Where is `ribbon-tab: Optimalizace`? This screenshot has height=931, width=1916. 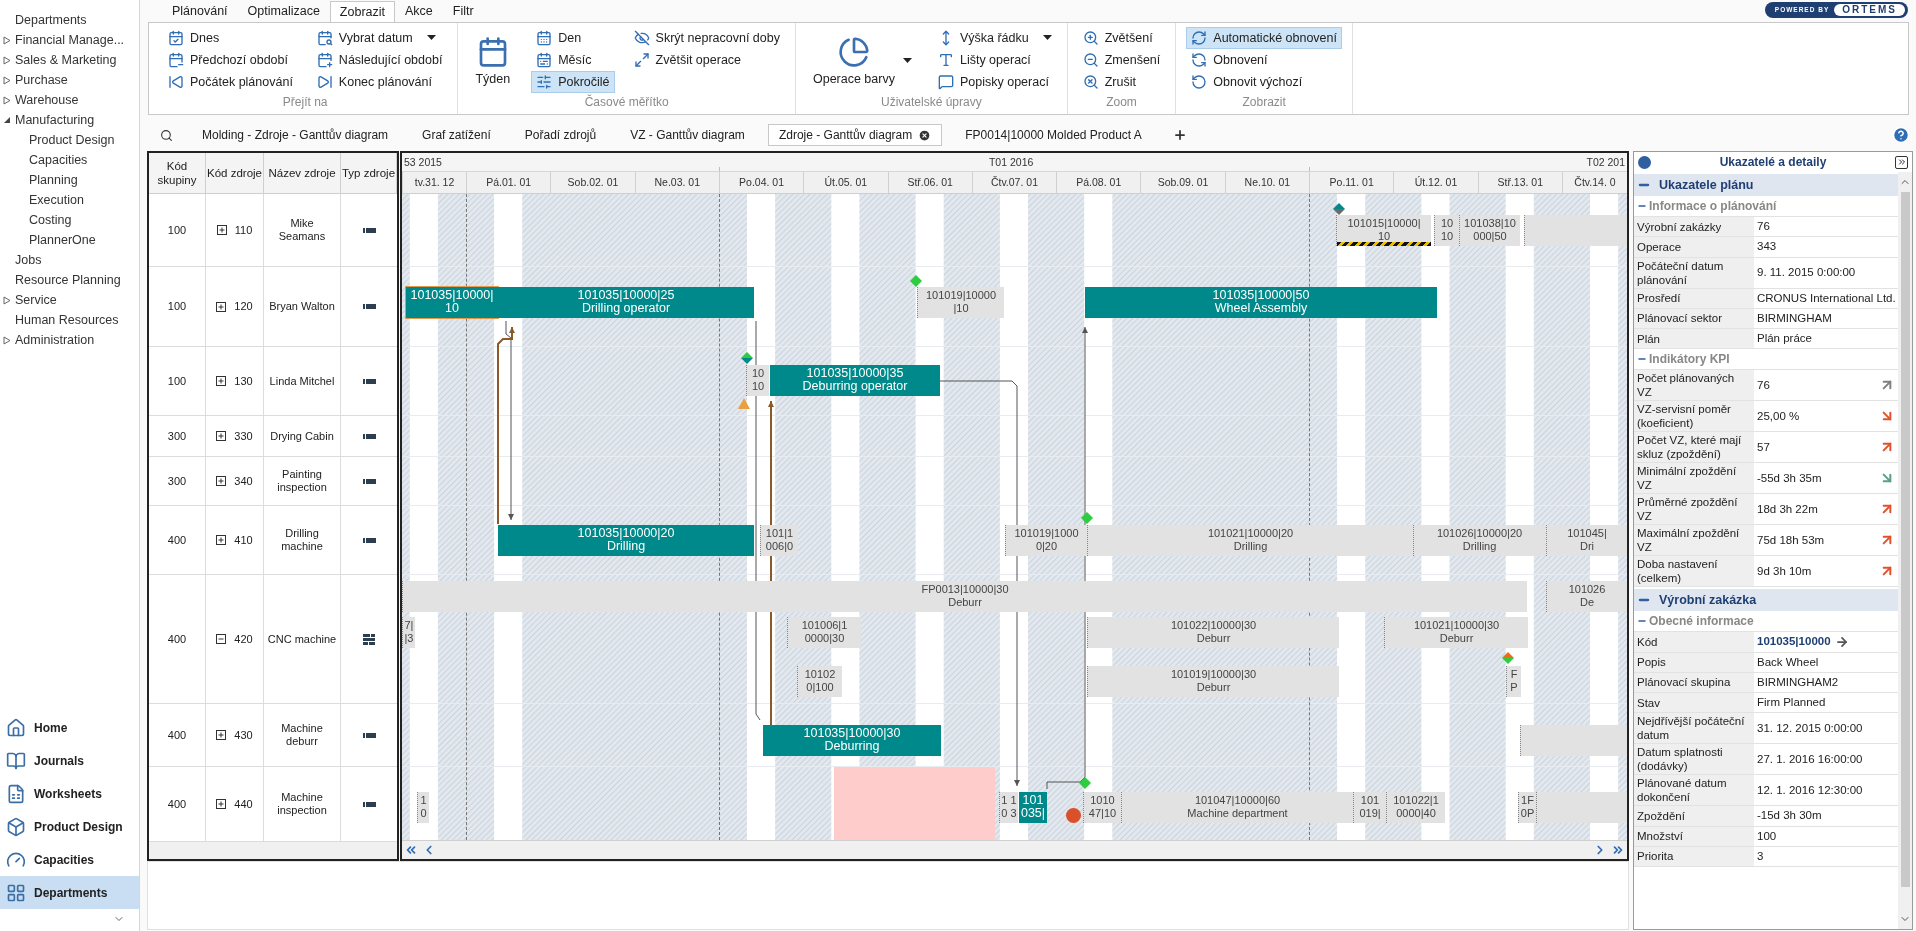 ribbon-tab: Optimalizace is located at coordinates (283, 11).